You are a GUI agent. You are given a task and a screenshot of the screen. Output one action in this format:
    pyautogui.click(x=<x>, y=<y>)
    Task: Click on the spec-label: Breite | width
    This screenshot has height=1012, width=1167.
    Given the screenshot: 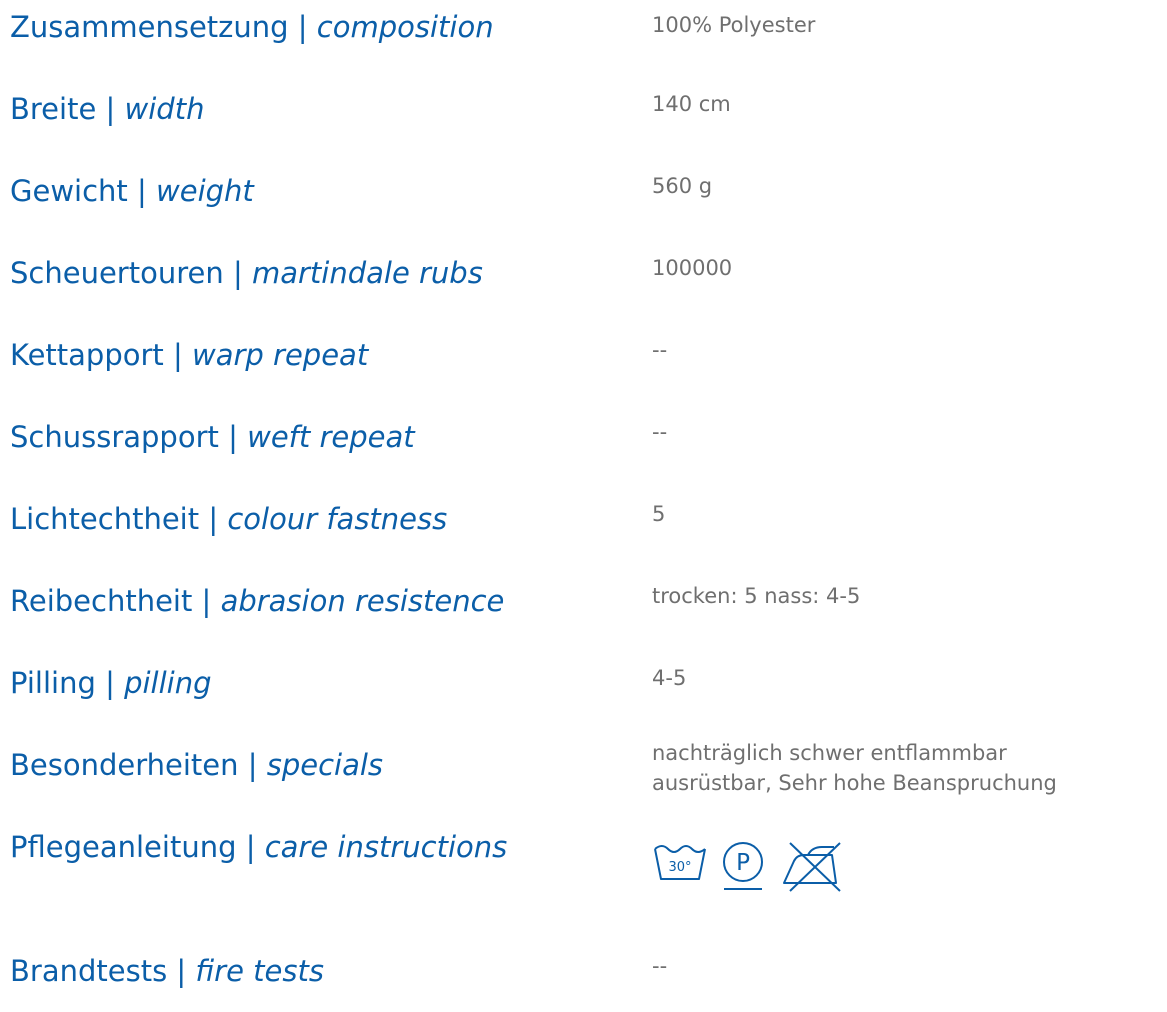 What is the action you would take?
    pyautogui.click(x=107, y=109)
    